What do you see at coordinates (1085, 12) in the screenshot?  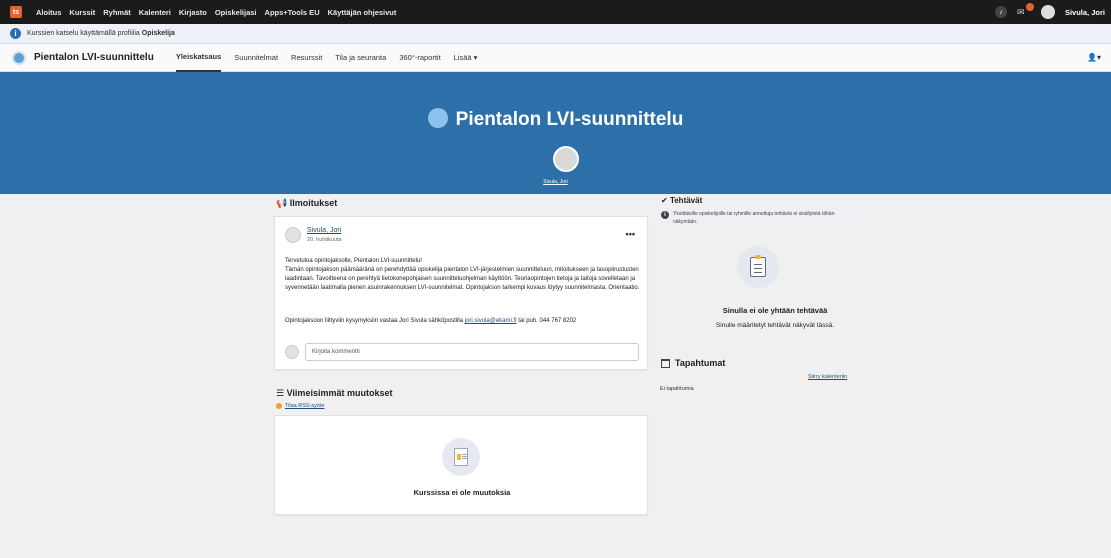 I see `user-name: Sivula, Jori` at bounding box center [1085, 12].